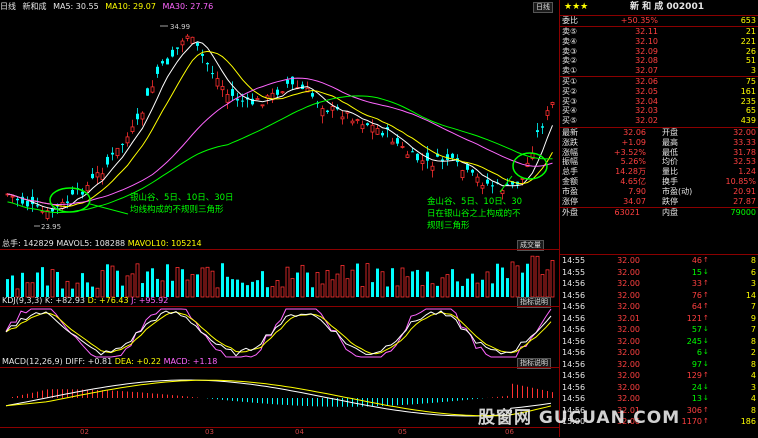 This screenshot has width=758, height=438. What do you see at coordinates (543, 7) in the screenshot?
I see `period-button: 日线` at bounding box center [543, 7].